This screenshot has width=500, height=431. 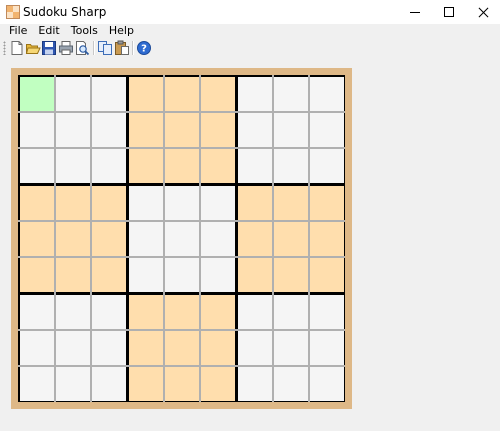 I want to click on selected-cell, so click(x=37, y=94).